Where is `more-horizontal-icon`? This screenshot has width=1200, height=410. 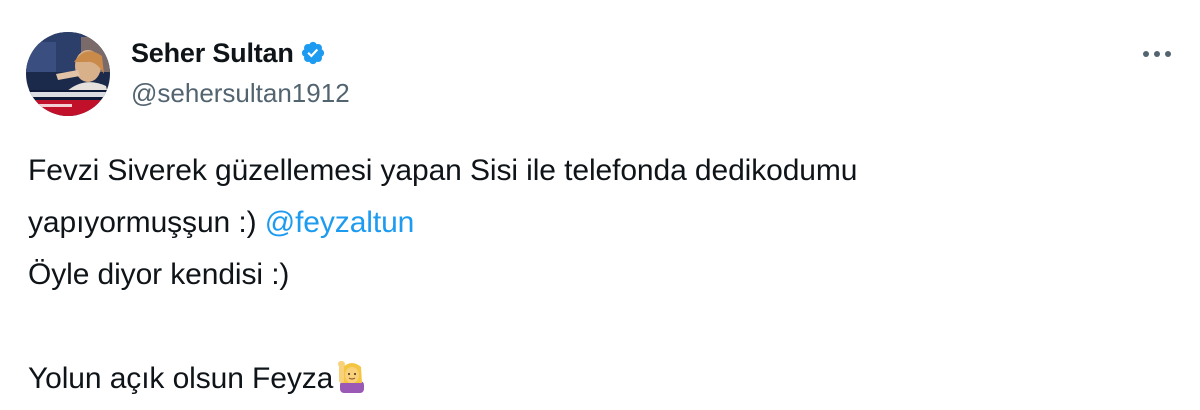
more-horizontal-icon is located at coordinates (1157, 54).